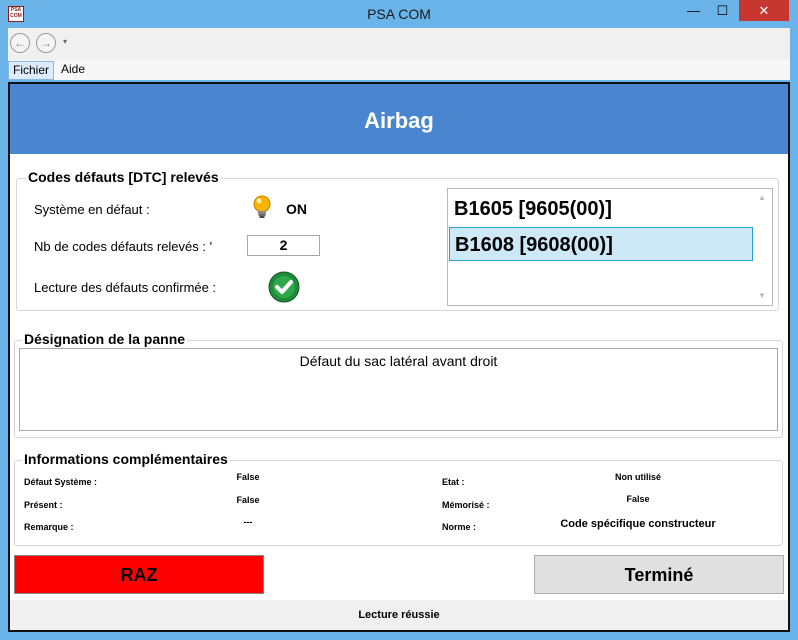  I want to click on raz-button: RAZ, so click(139, 574).